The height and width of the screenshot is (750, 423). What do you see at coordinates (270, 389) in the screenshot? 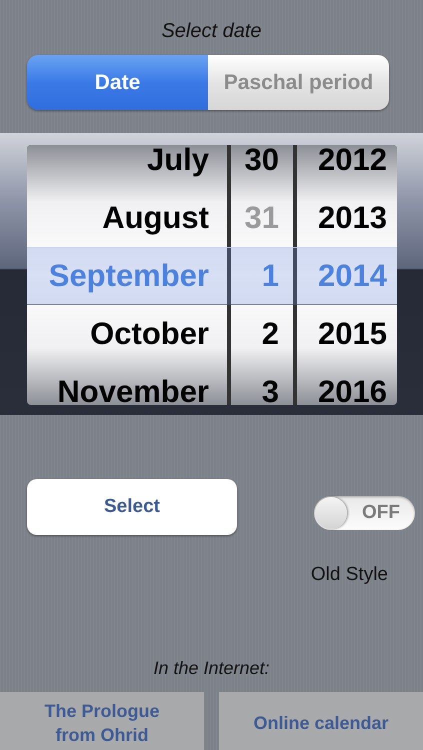
I see `picker-value: 3` at bounding box center [270, 389].